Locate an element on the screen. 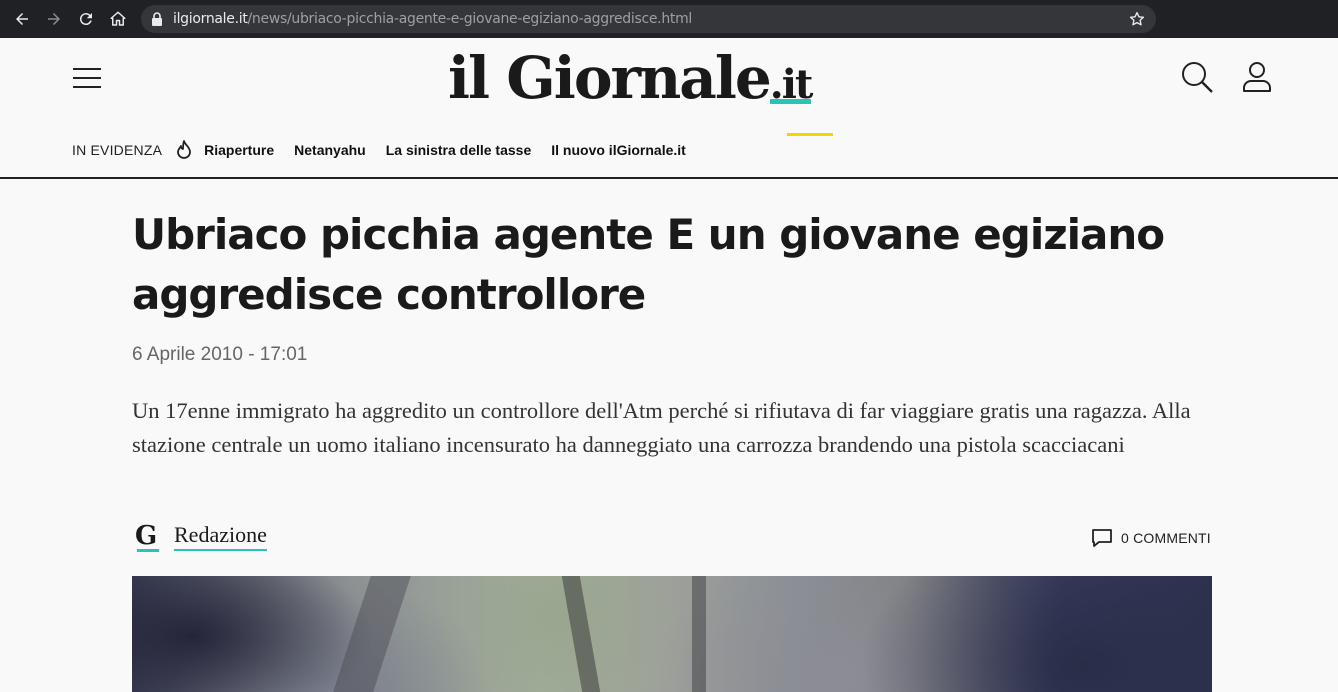  logo-tld: .it is located at coordinates (791, 84).